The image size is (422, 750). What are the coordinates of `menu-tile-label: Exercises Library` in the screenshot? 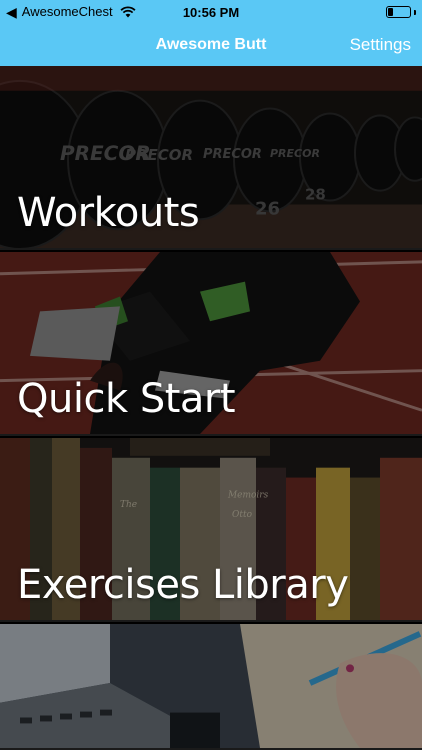 It's located at (183, 585).